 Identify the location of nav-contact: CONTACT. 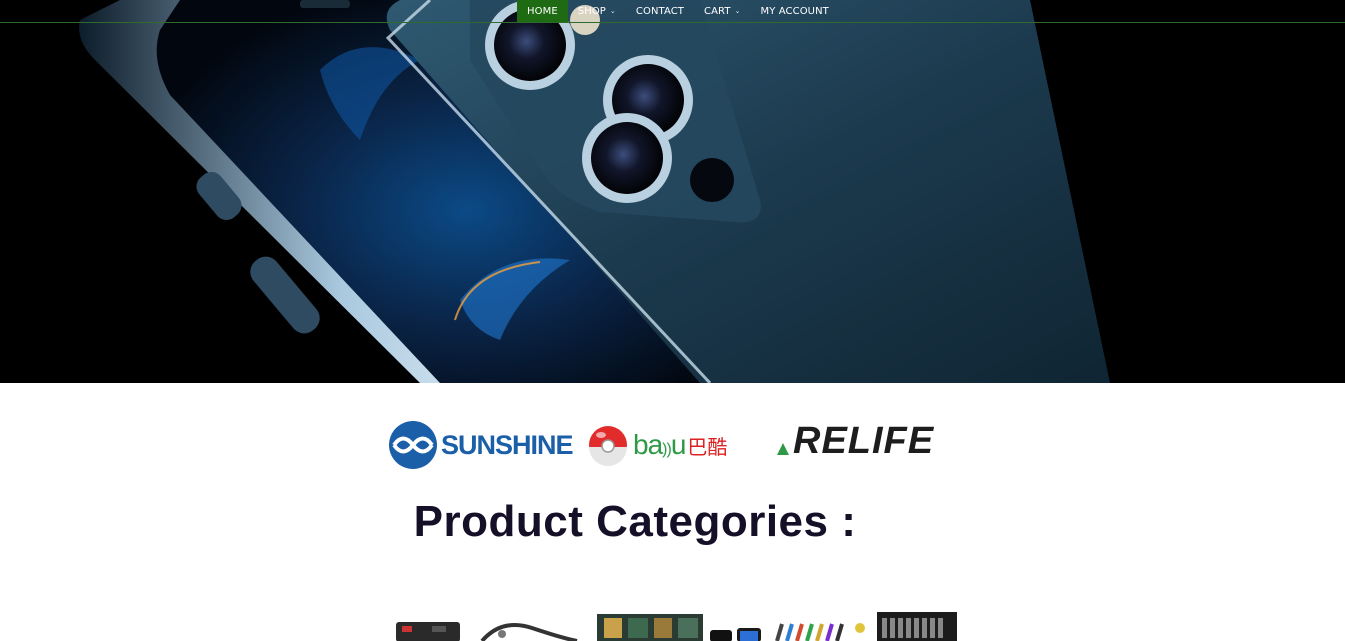
(660, 11).